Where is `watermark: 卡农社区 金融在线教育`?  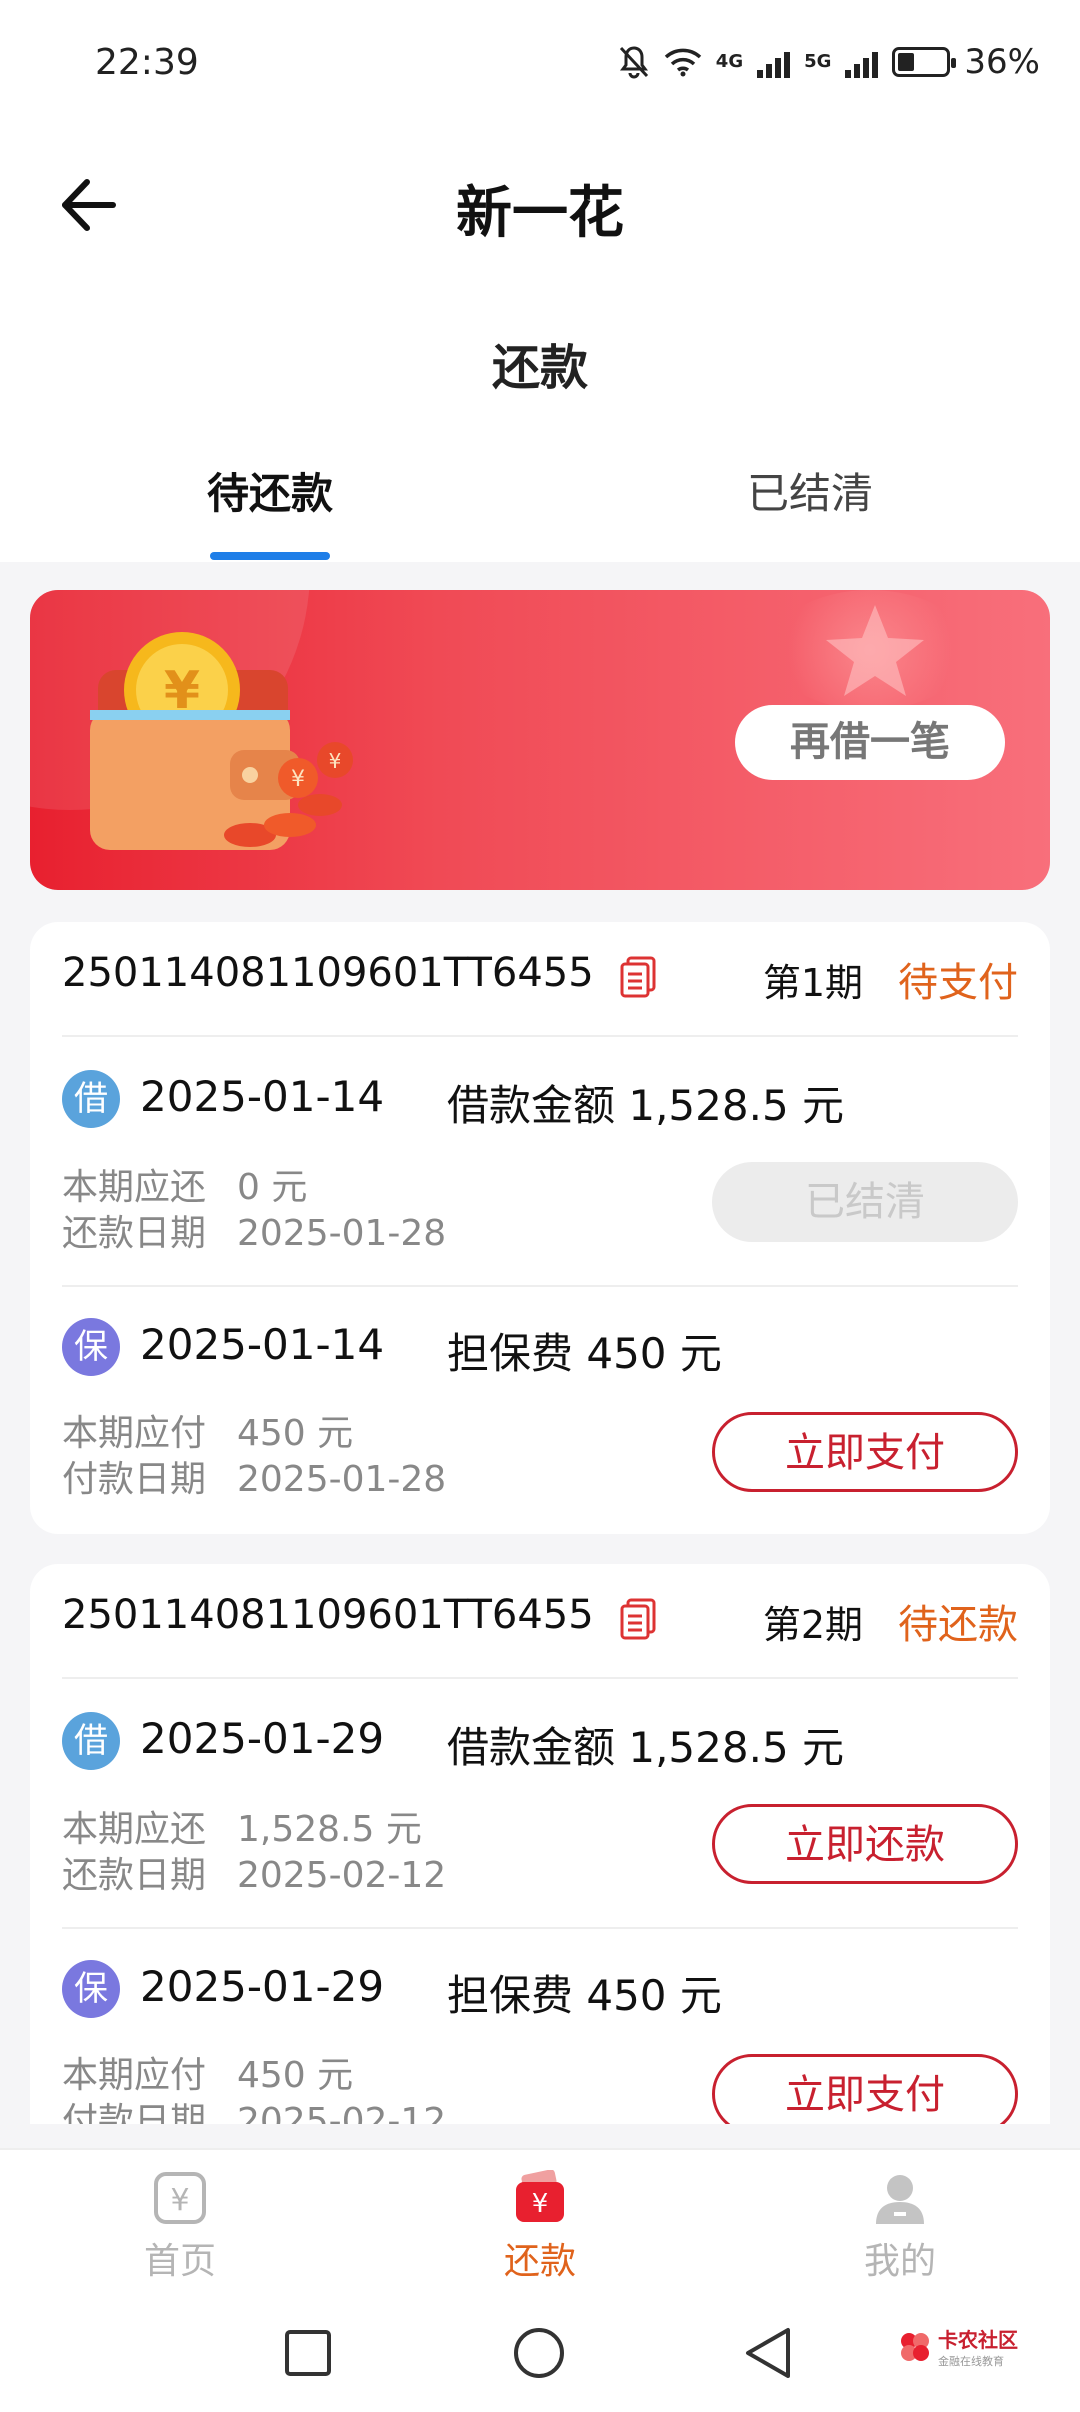
watermark: 卡农社区 金融在线教育 is located at coordinates (958, 2346).